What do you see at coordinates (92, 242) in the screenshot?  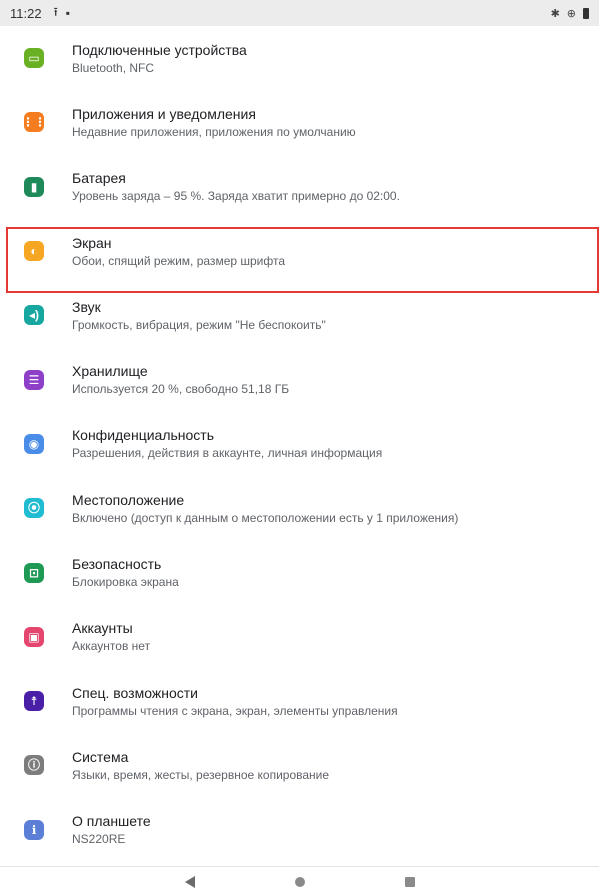 I see `settings-item-title: Экран` at bounding box center [92, 242].